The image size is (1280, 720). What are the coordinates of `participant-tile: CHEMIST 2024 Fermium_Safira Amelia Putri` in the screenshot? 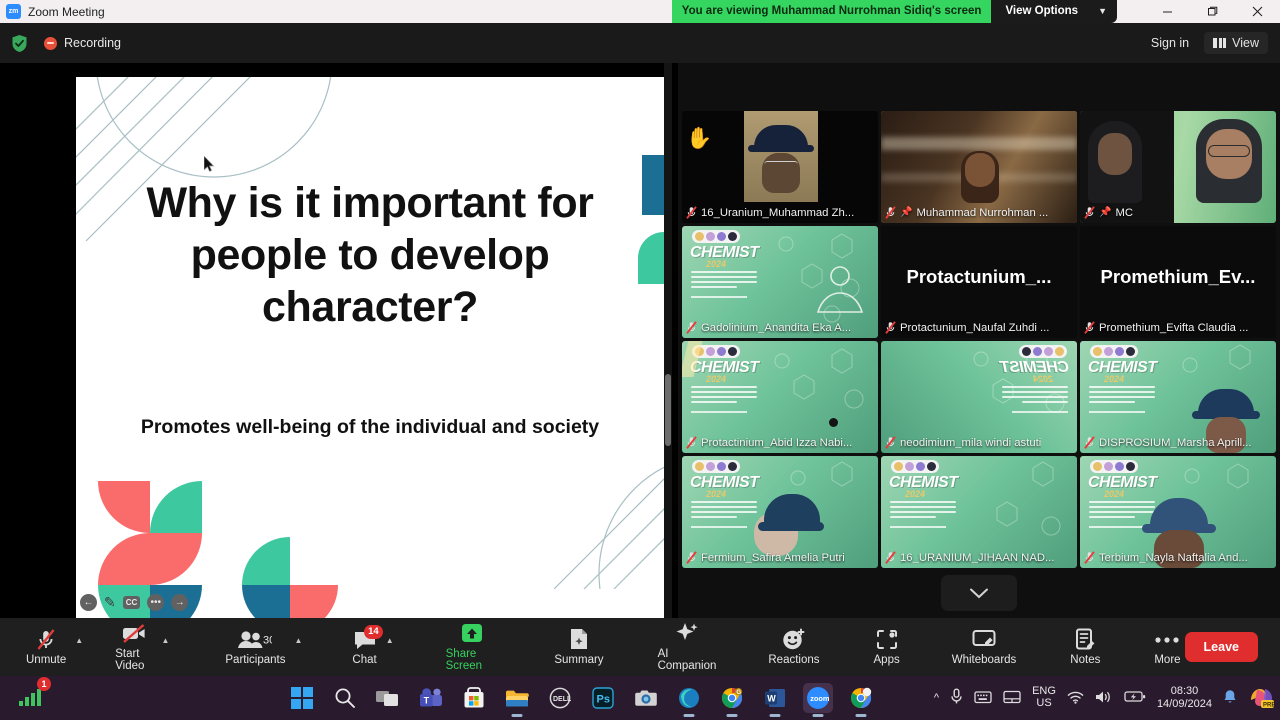 It's located at (780, 512).